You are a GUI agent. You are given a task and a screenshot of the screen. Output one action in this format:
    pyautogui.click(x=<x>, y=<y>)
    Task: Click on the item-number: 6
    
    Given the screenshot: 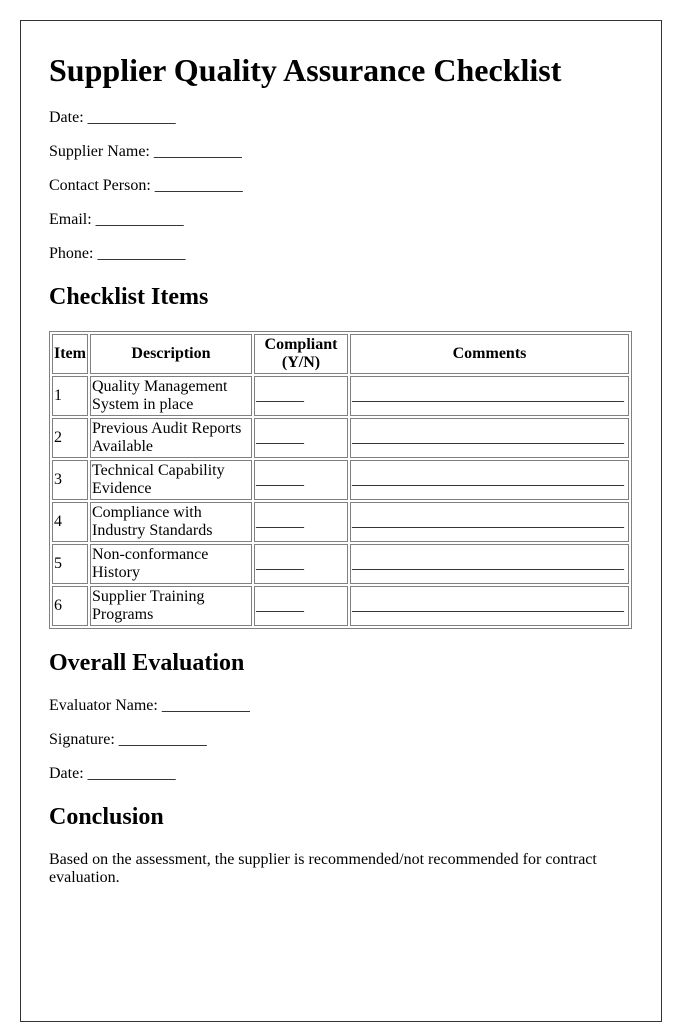 What is the action you would take?
    pyautogui.click(x=70, y=606)
    